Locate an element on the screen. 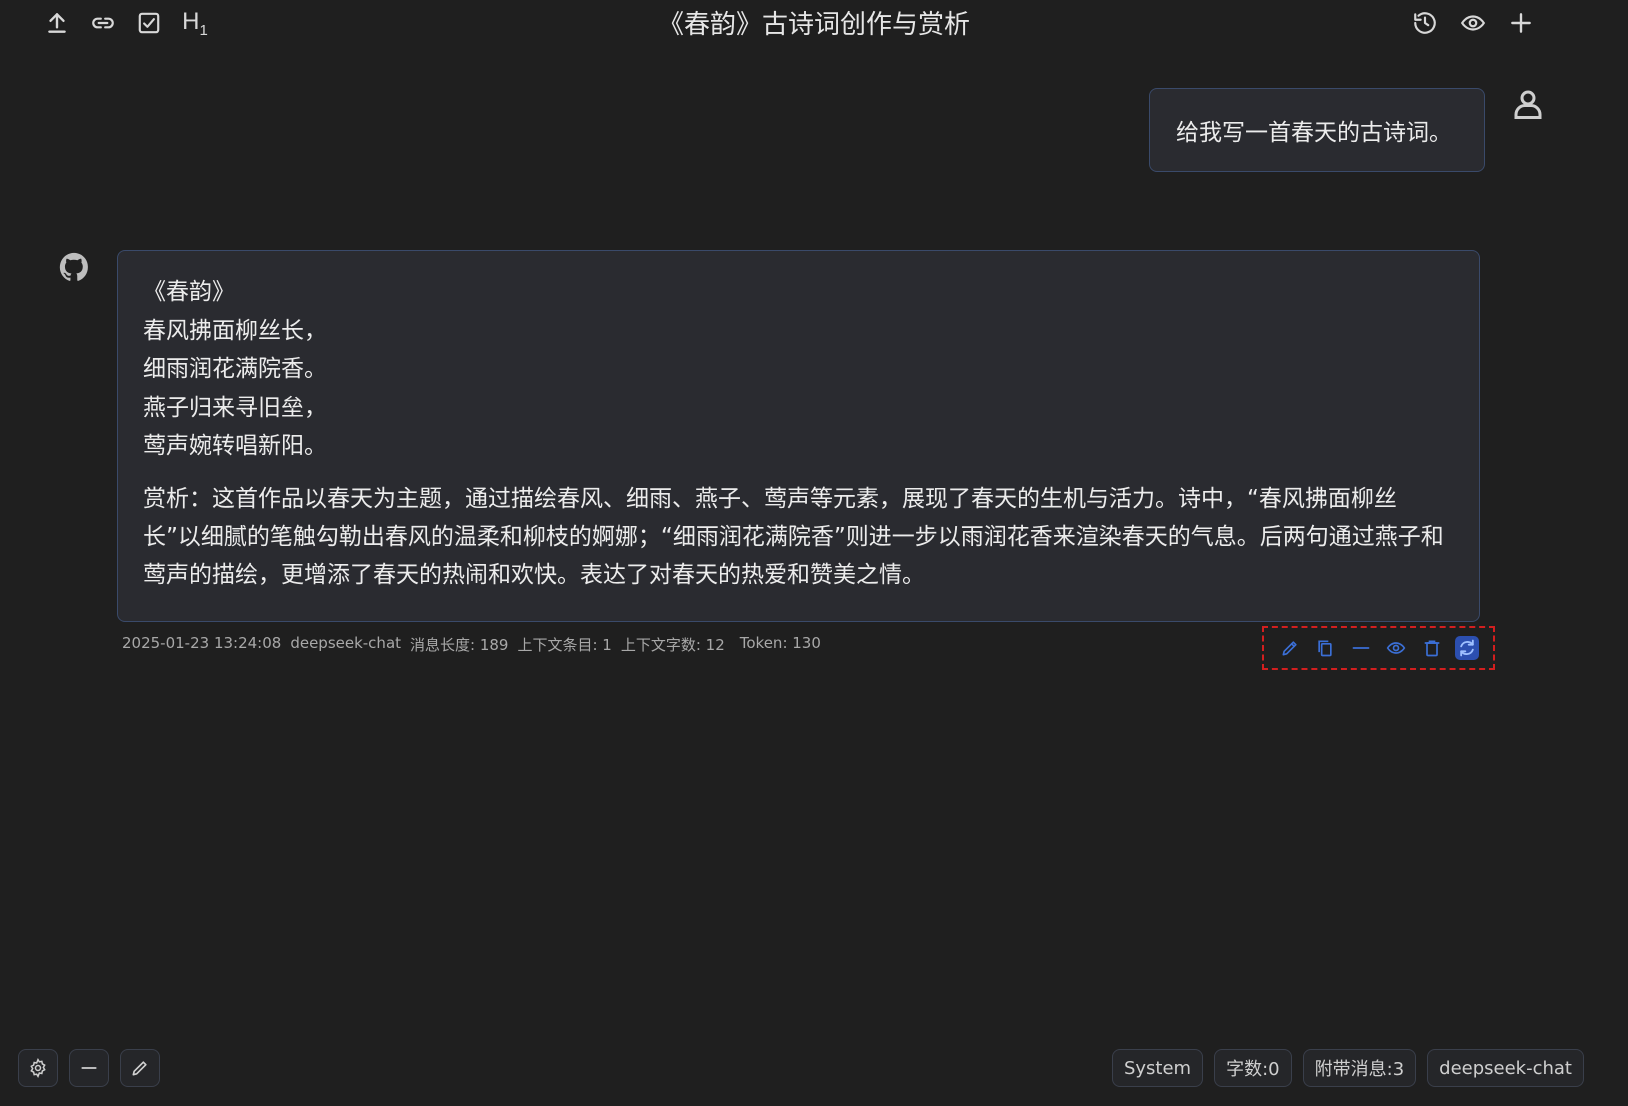 The height and width of the screenshot is (1106, 1628). refresh-icon is located at coordinates (1467, 648).